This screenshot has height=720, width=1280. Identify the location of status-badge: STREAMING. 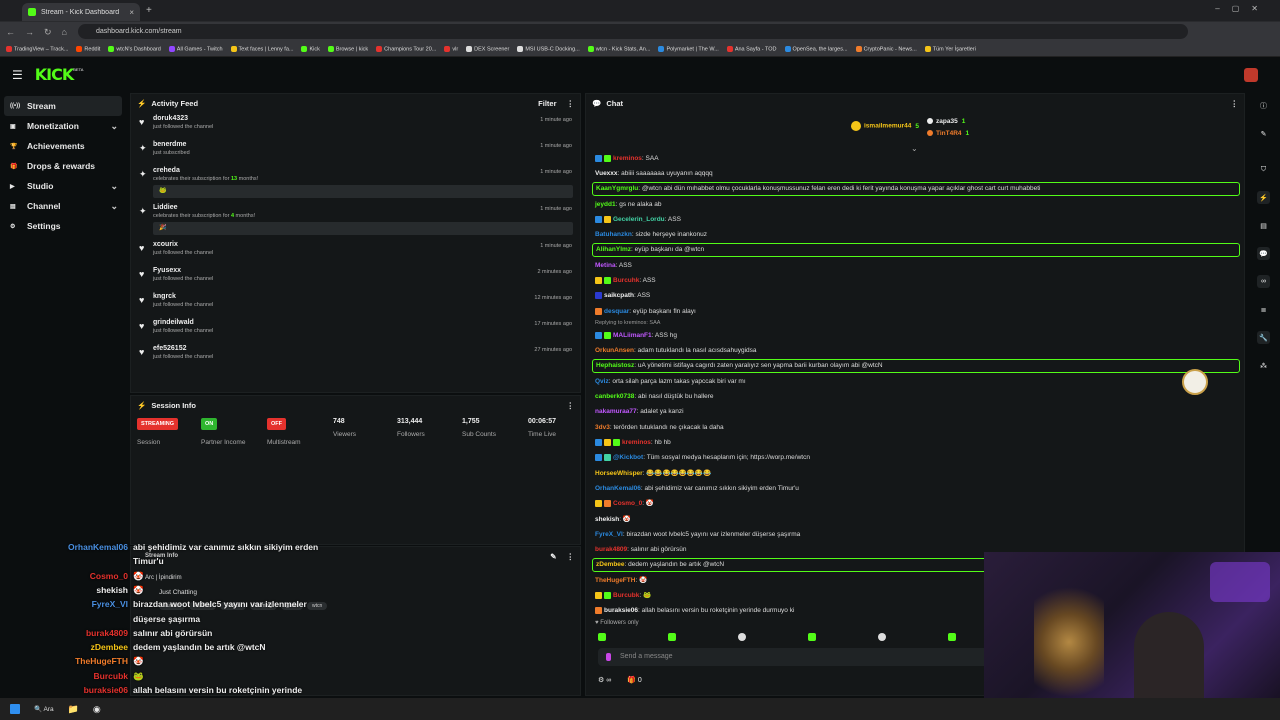
(157, 424).